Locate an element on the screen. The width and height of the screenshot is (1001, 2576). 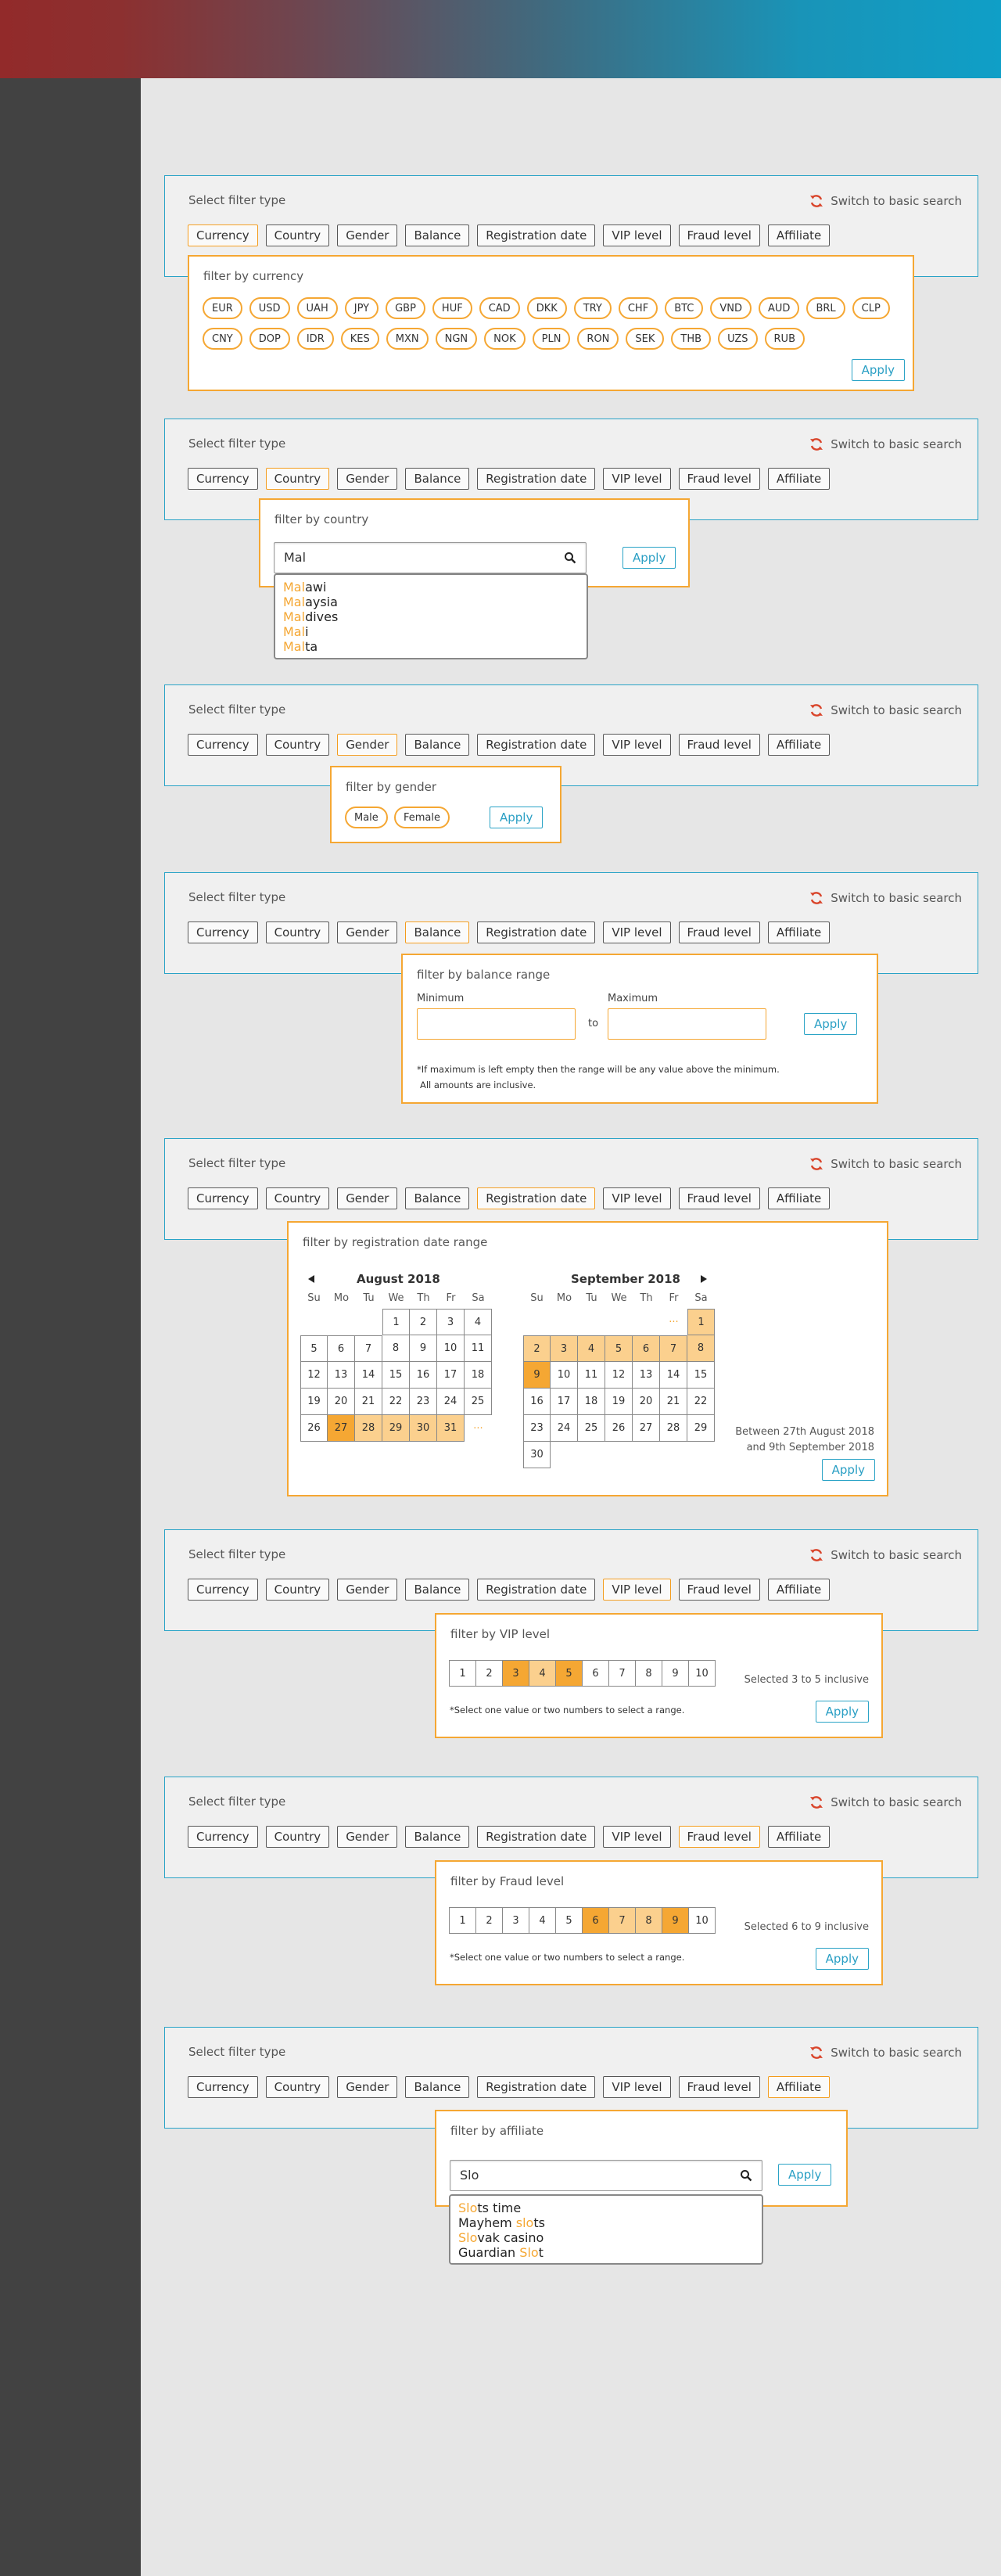
currency-option: TRY is located at coordinates (592, 308).